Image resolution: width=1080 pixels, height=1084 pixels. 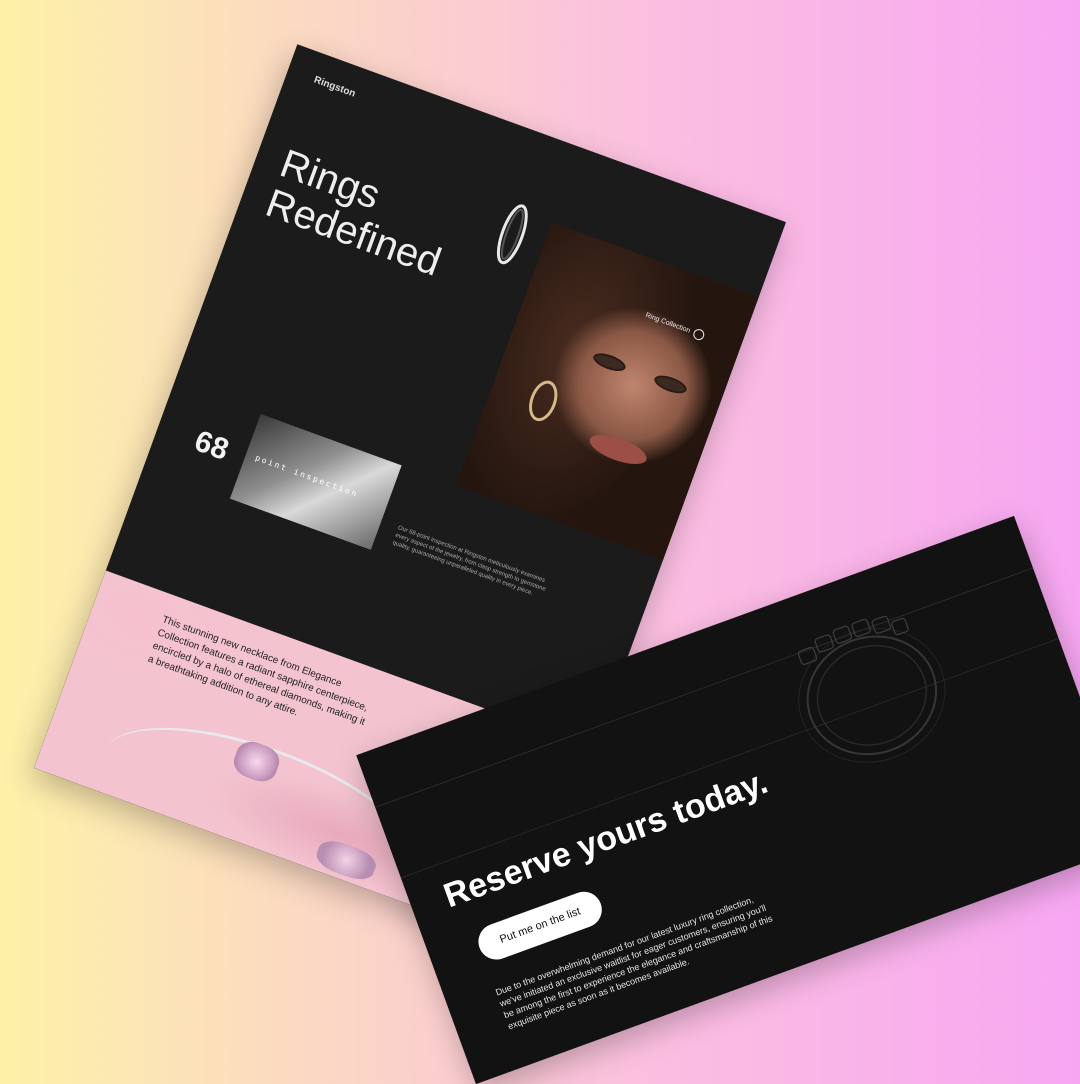 What do you see at coordinates (211, 445) in the screenshot?
I see `inspection-number: 68` at bounding box center [211, 445].